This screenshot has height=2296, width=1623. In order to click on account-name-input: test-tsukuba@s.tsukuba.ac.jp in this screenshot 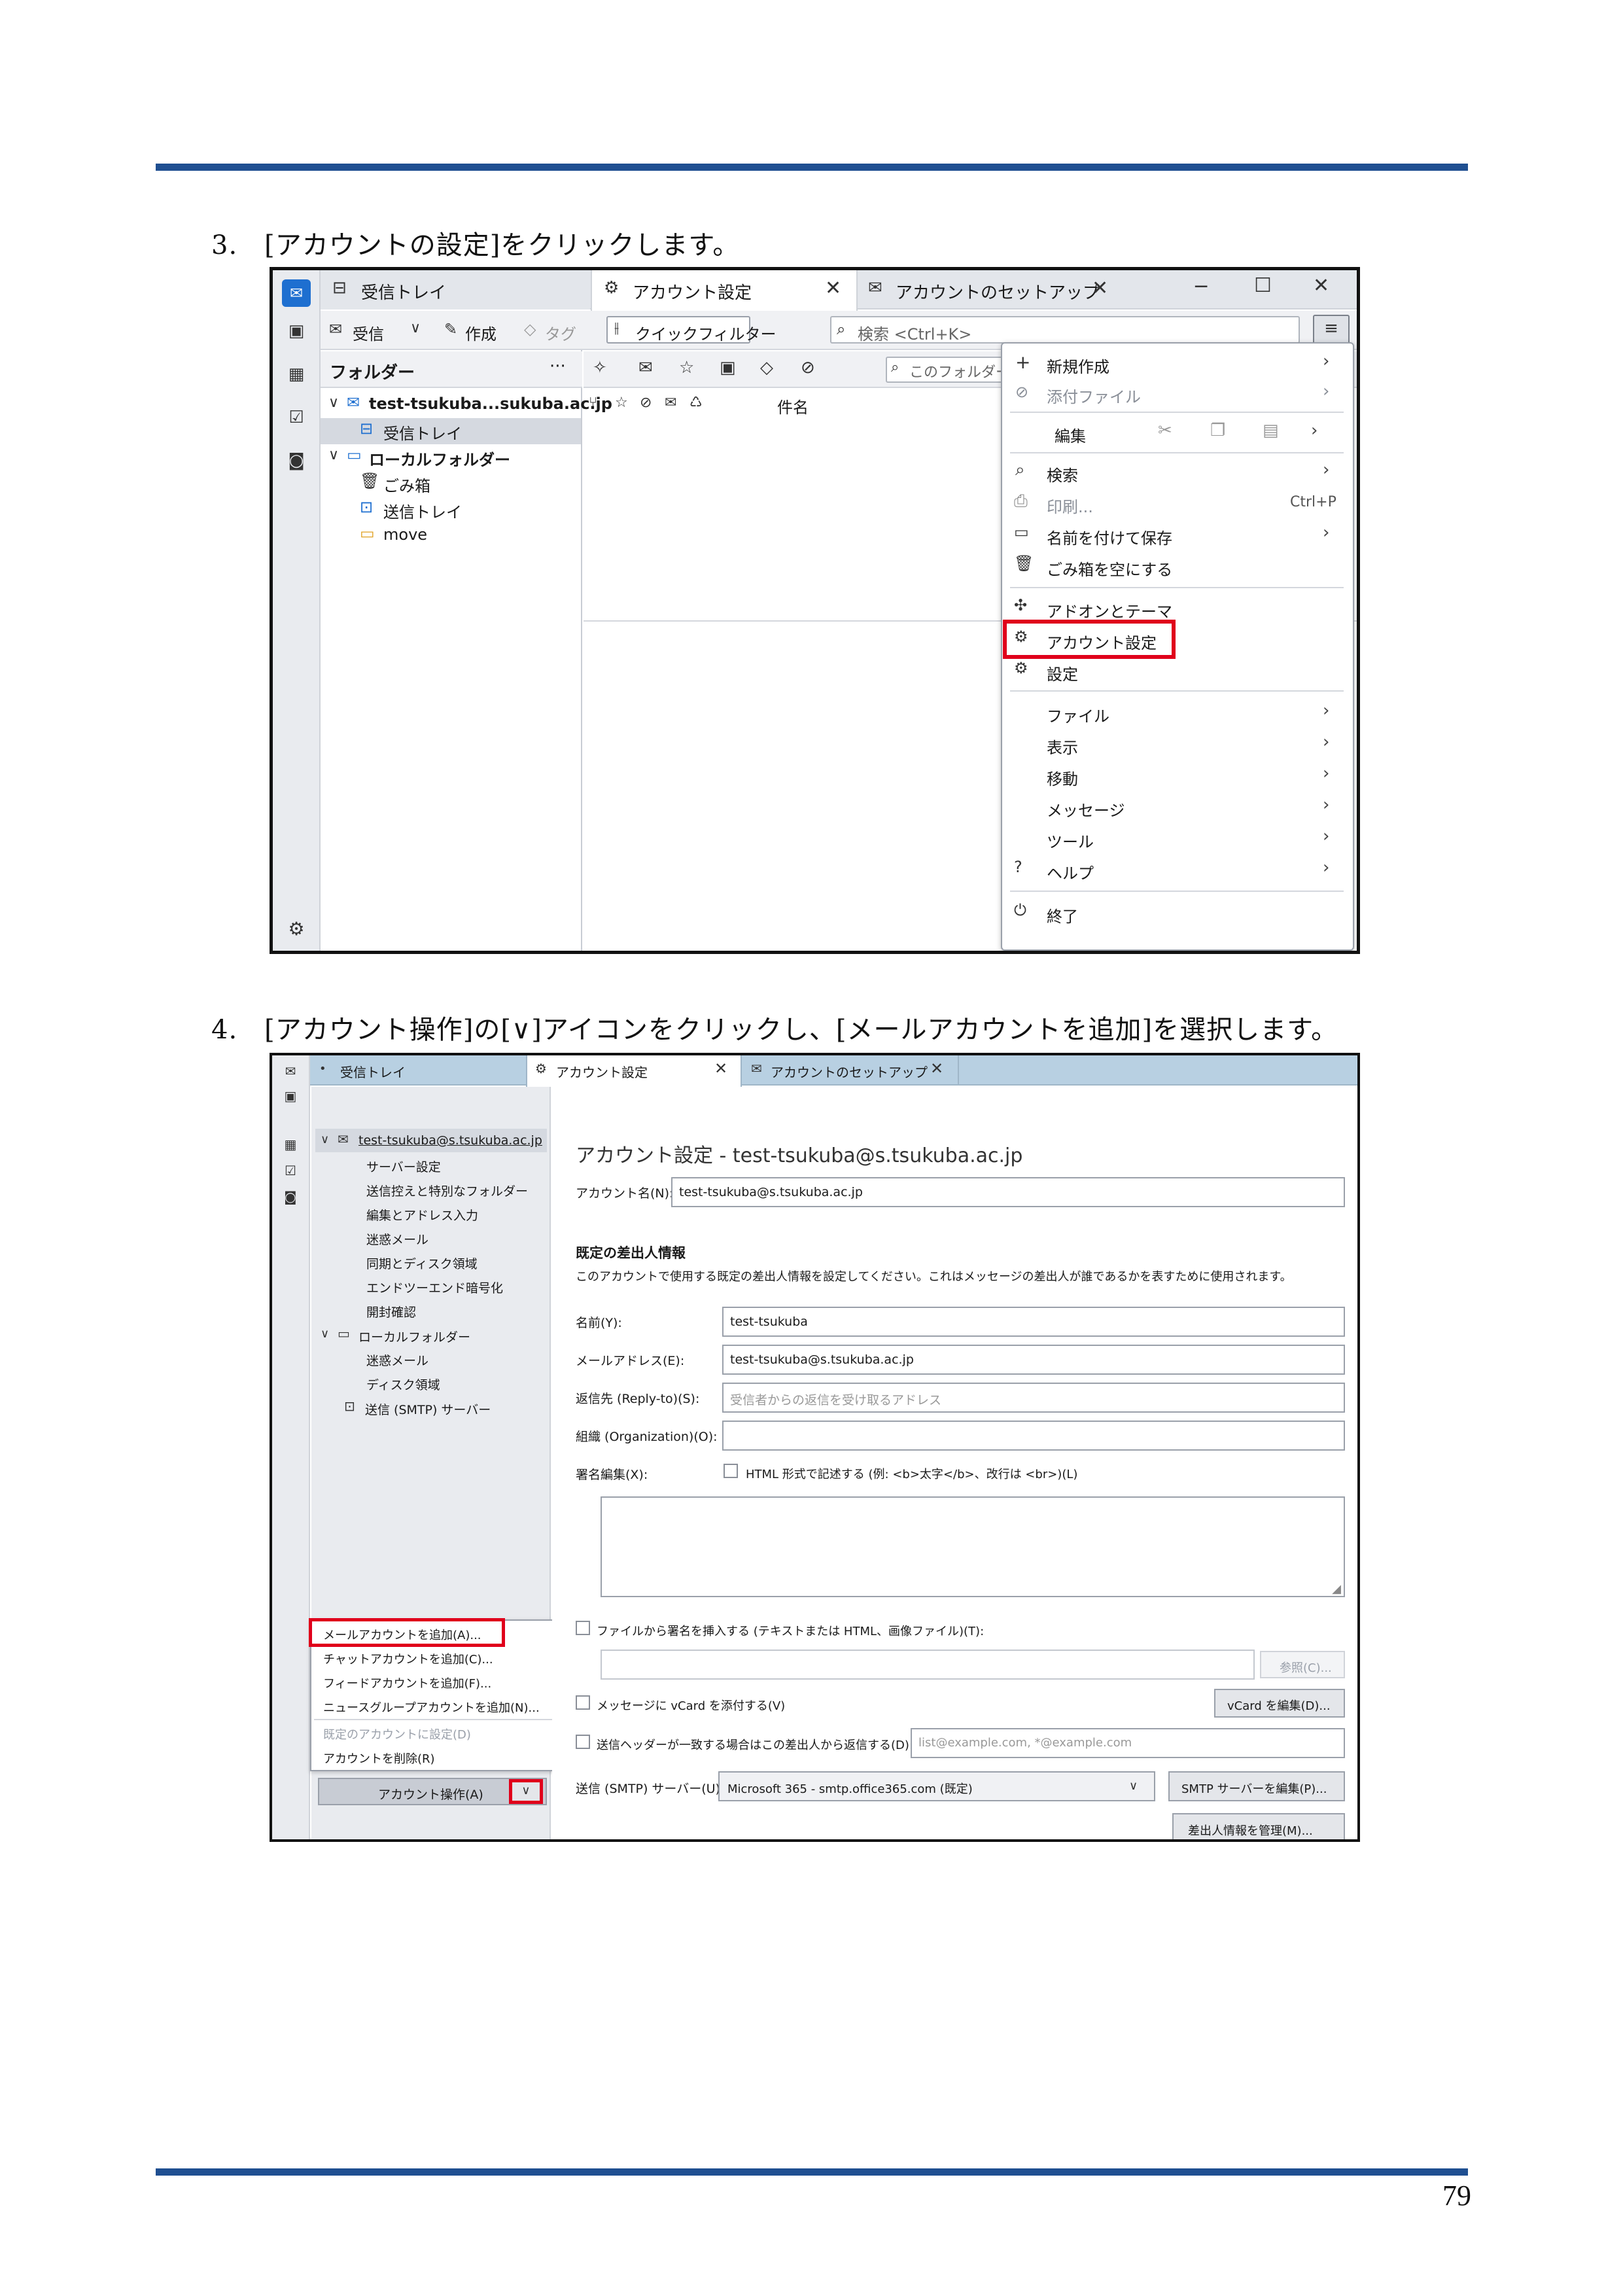, I will do `click(1008, 1192)`.